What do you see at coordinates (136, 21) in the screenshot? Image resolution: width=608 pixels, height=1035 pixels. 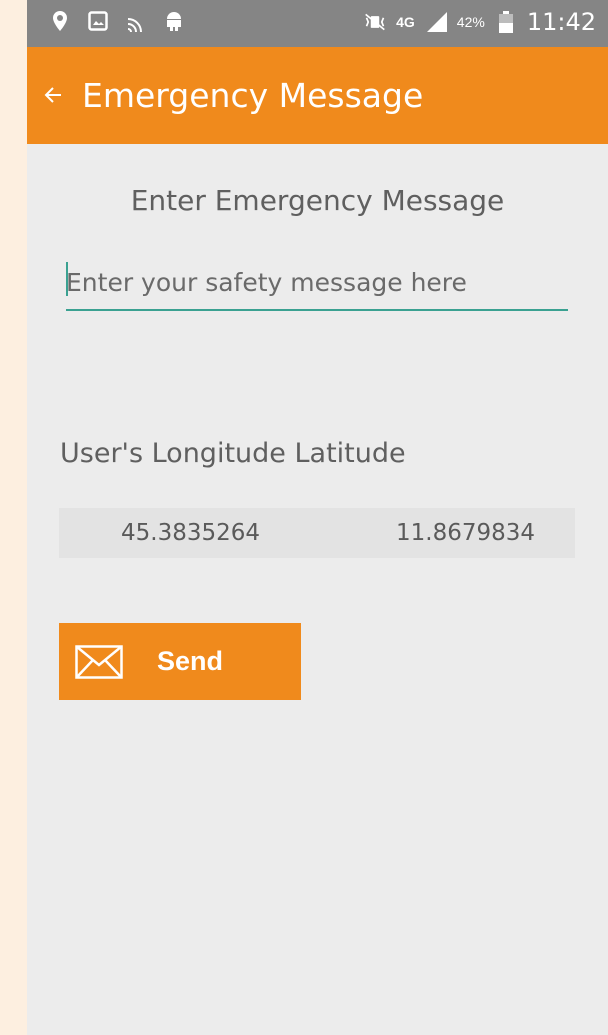 I see `cast-icon` at bounding box center [136, 21].